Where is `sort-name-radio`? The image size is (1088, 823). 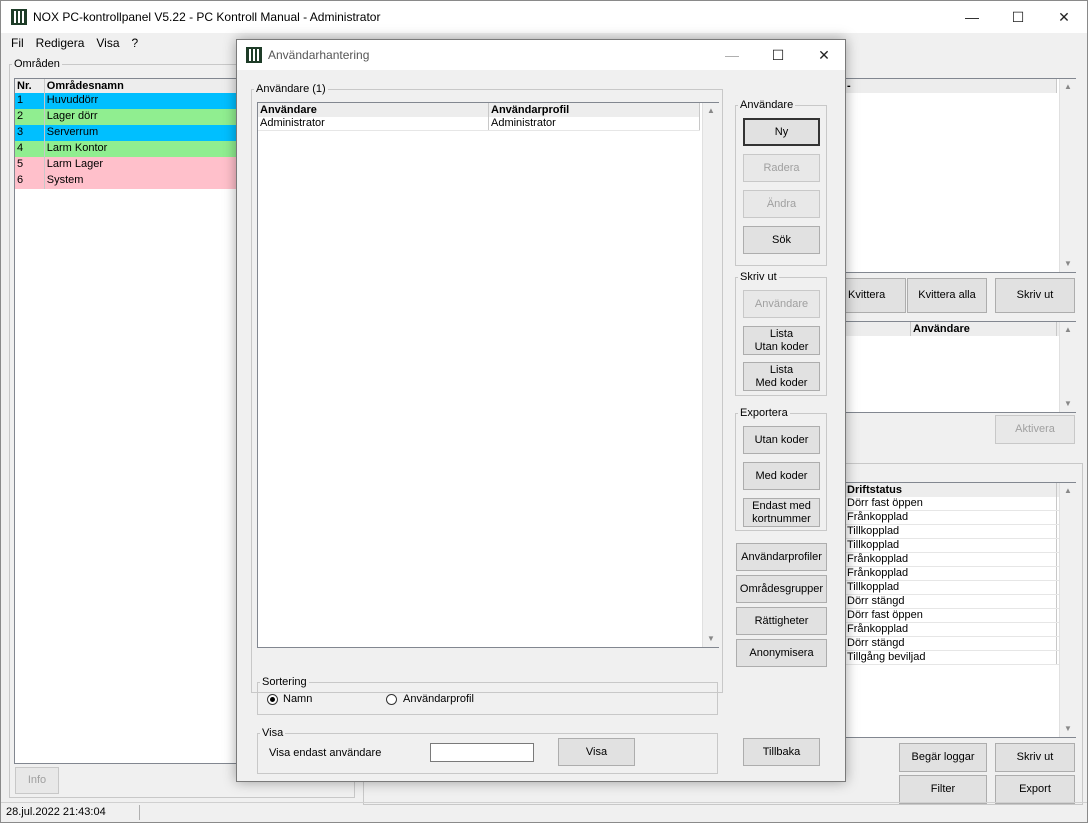
sort-name-radio is located at coordinates (272, 699).